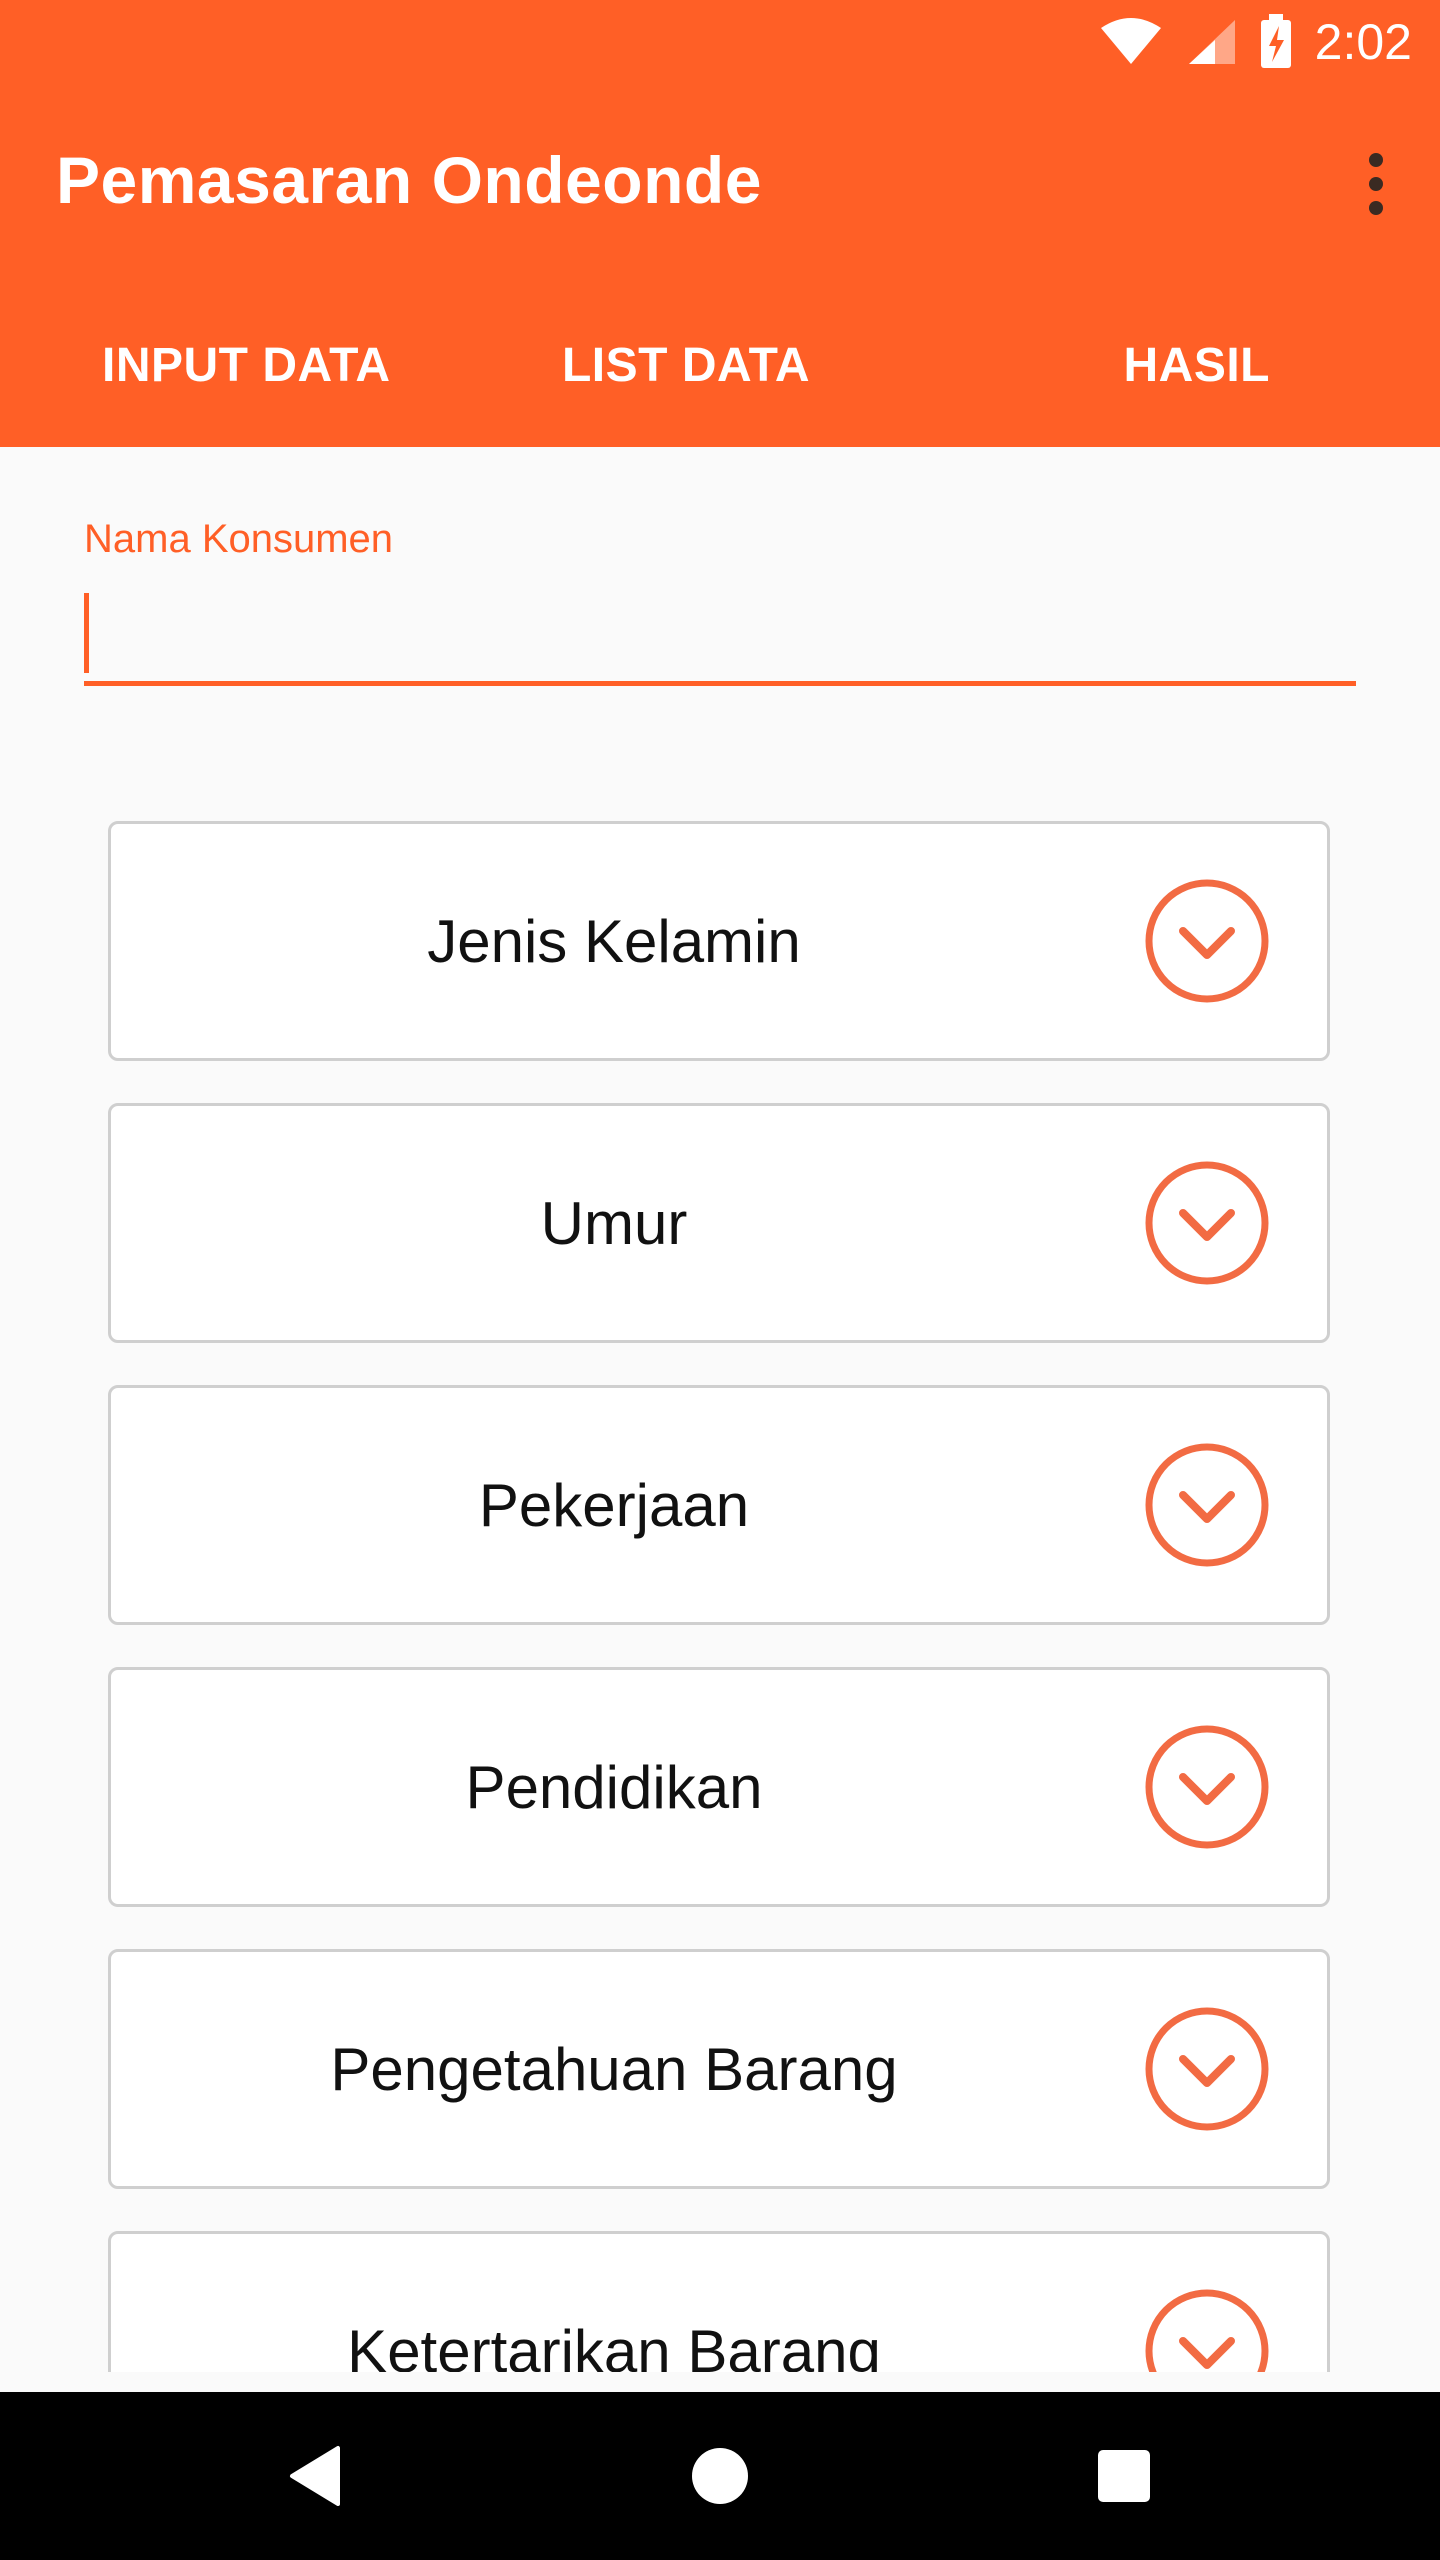 This screenshot has height=2560, width=1440. Describe the element at coordinates (722, 633) in the screenshot. I see `nama-konsumen-input` at that location.